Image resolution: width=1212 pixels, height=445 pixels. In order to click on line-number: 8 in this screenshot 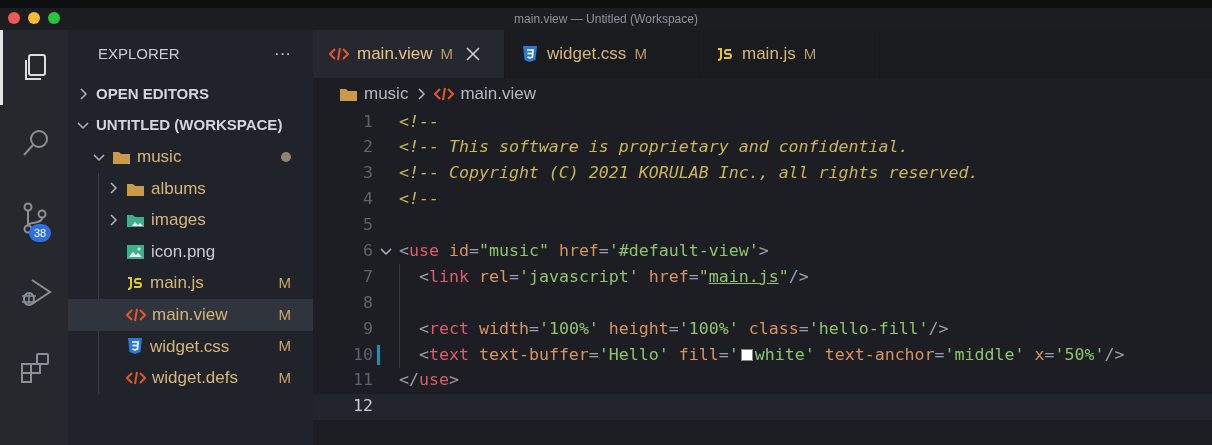, I will do `click(367, 302)`.